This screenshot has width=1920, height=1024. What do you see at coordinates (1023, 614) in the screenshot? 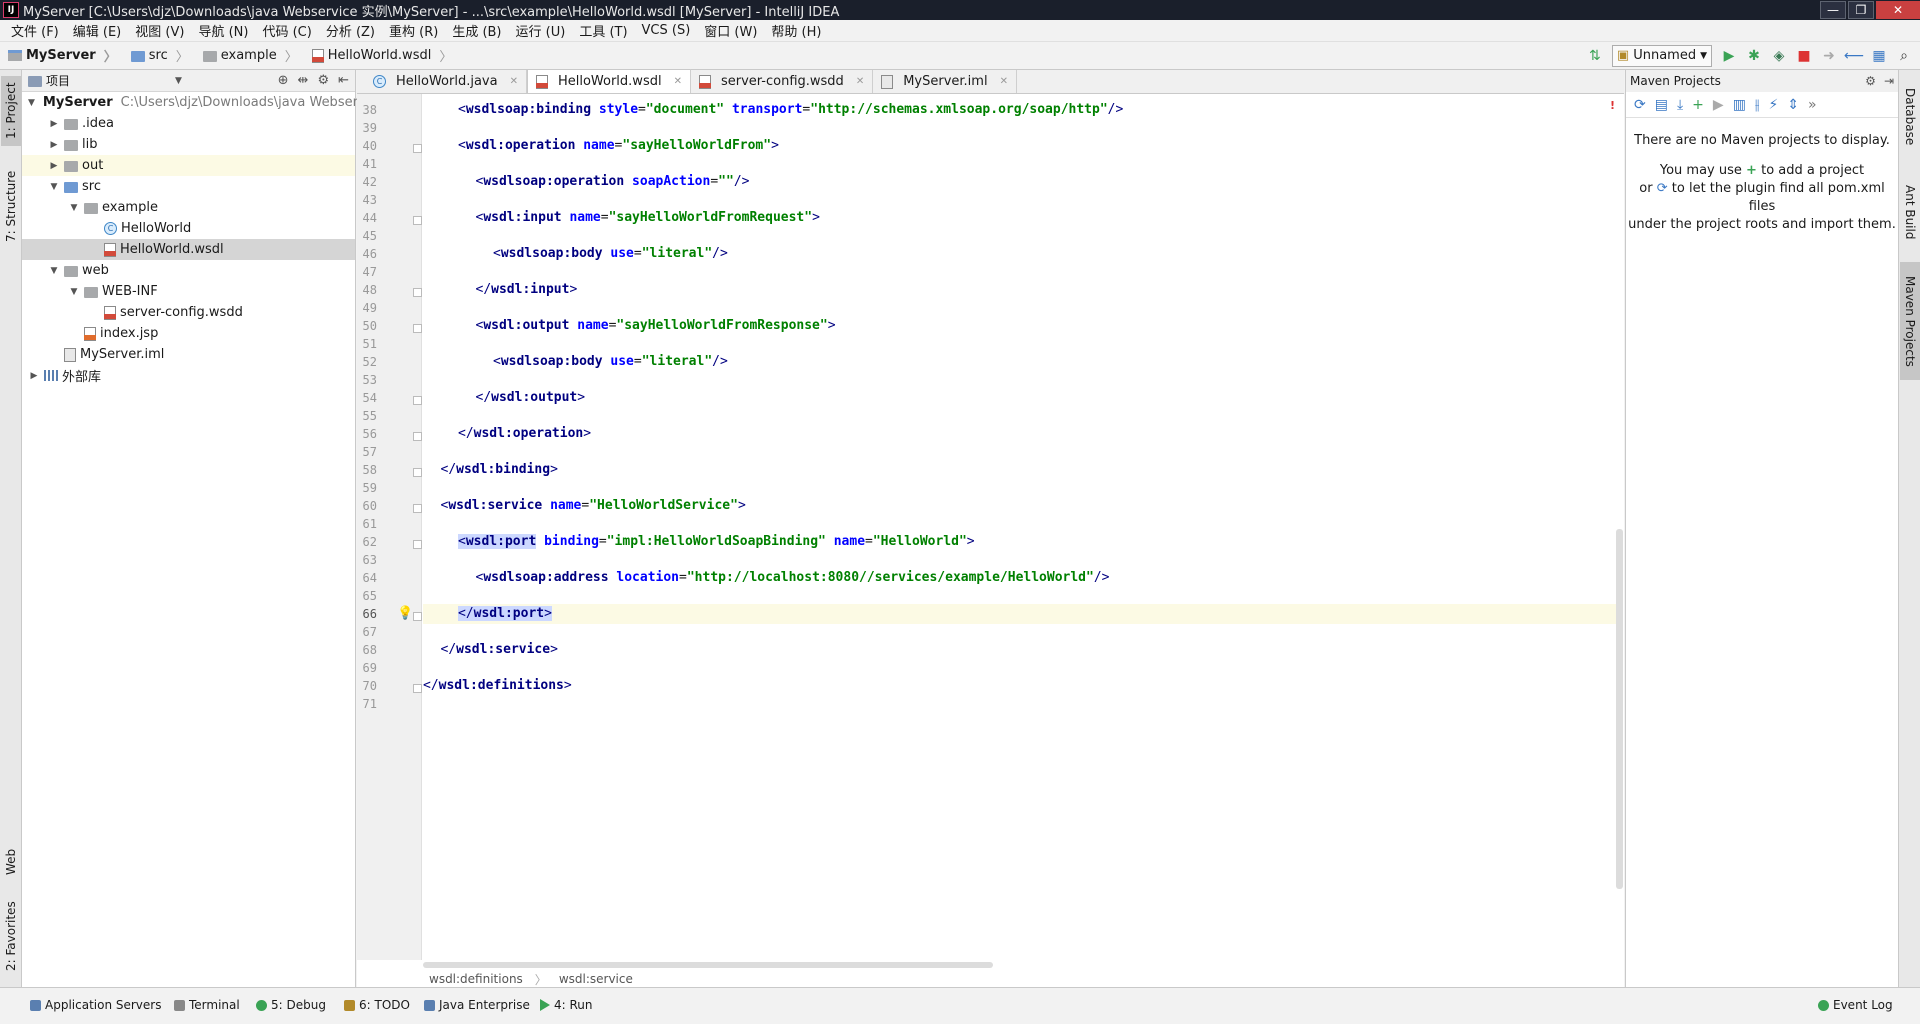
I see `code-line: </wsdl:port>` at bounding box center [1023, 614].